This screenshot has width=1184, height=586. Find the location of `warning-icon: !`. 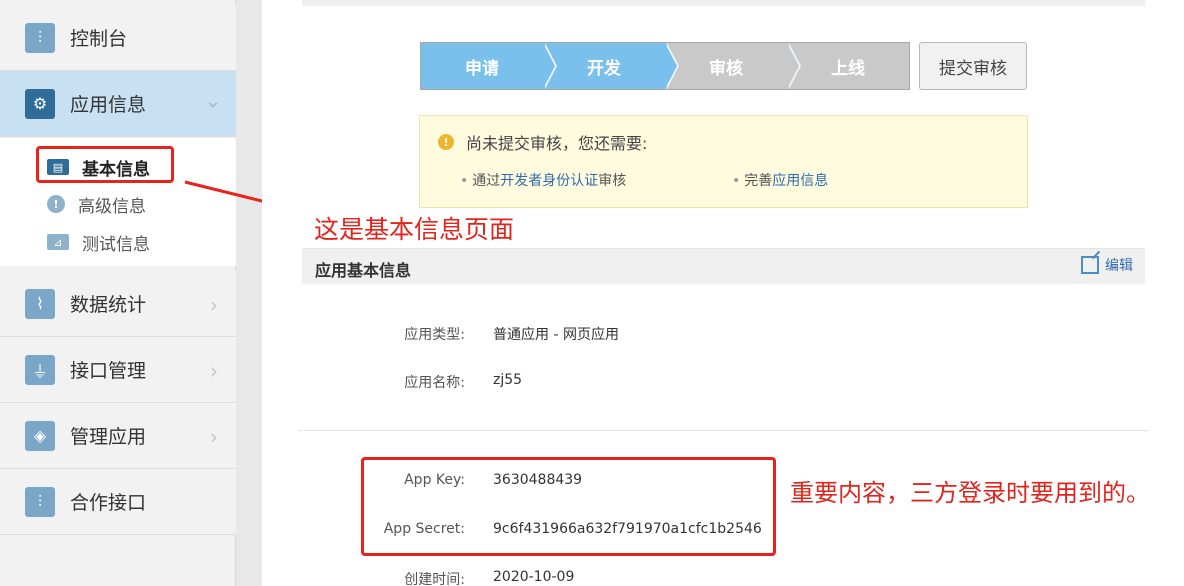

warning-icon: ! is located at coordinates (446, 142).